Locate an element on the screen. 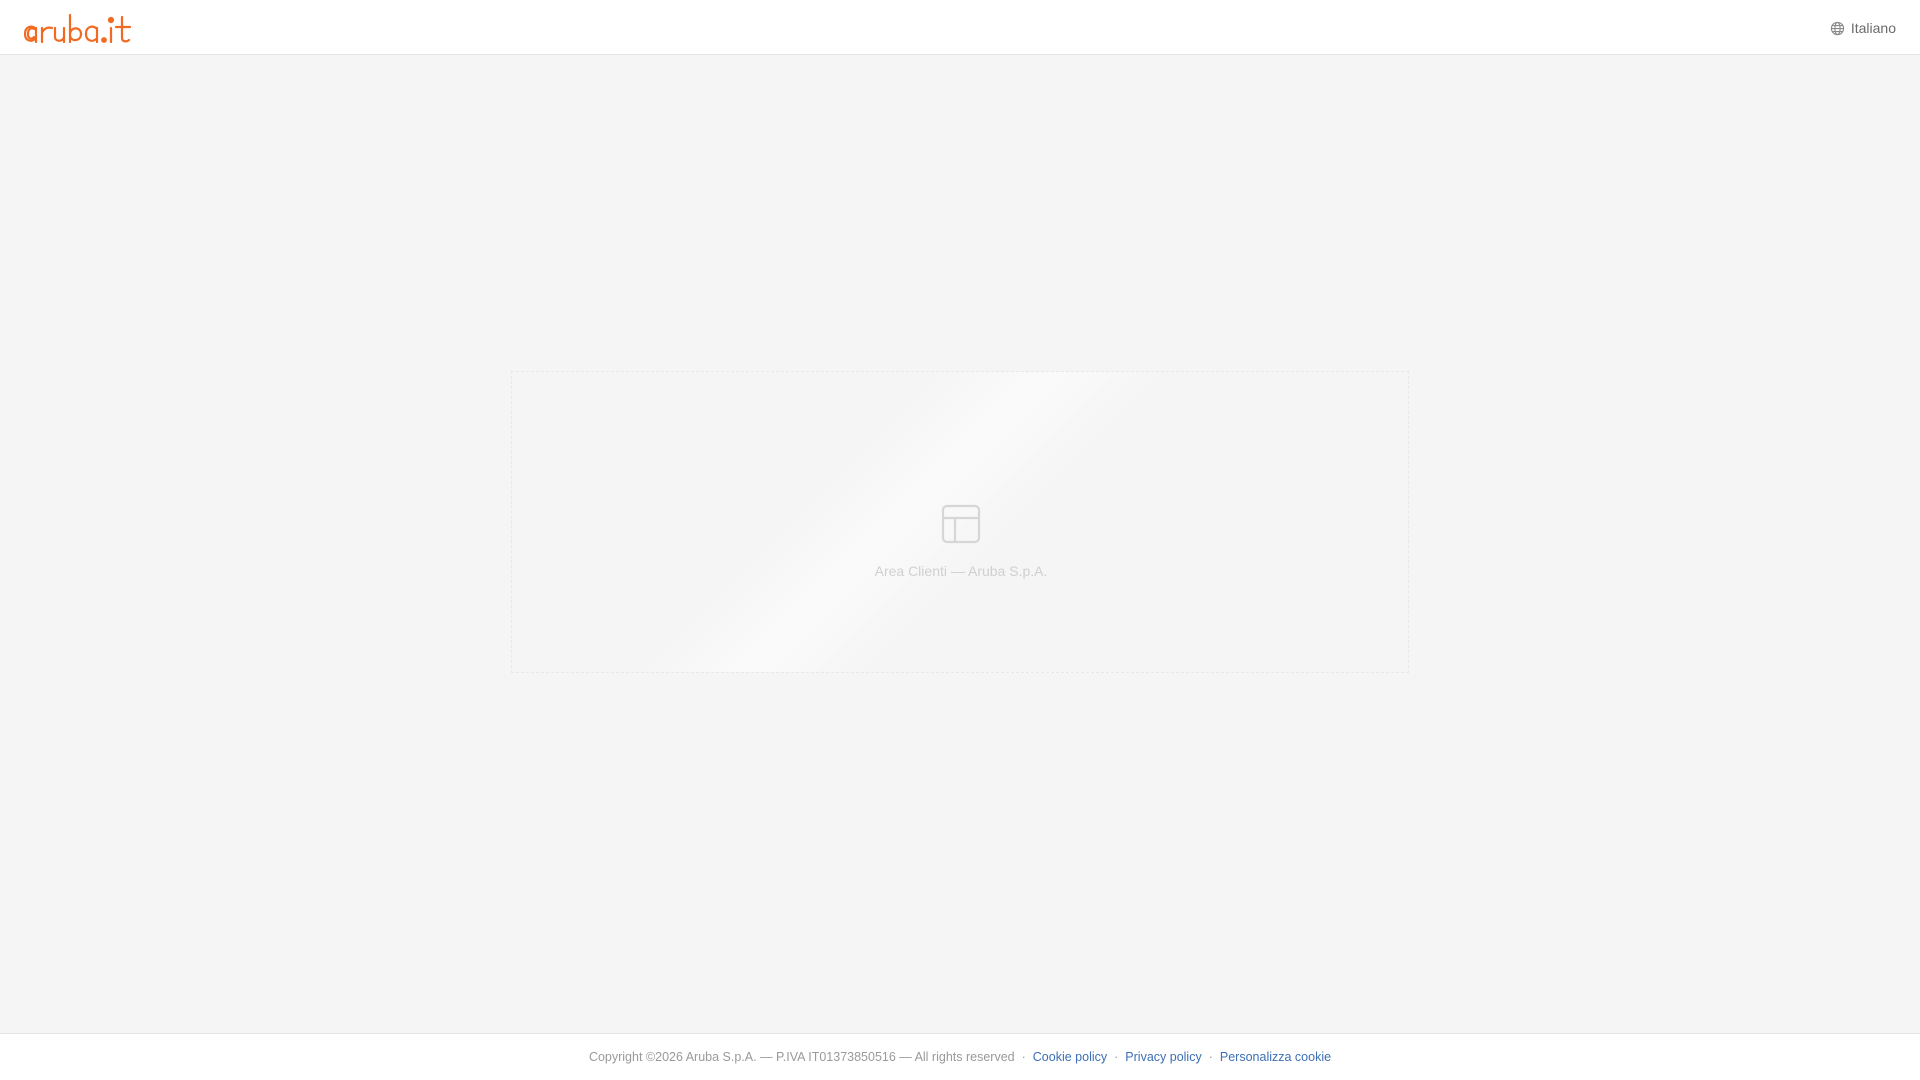 This screenshot has height=1080, width=1920. cookie-settings-link: Personalizza cookie is located at coordinates (1275, 1057).